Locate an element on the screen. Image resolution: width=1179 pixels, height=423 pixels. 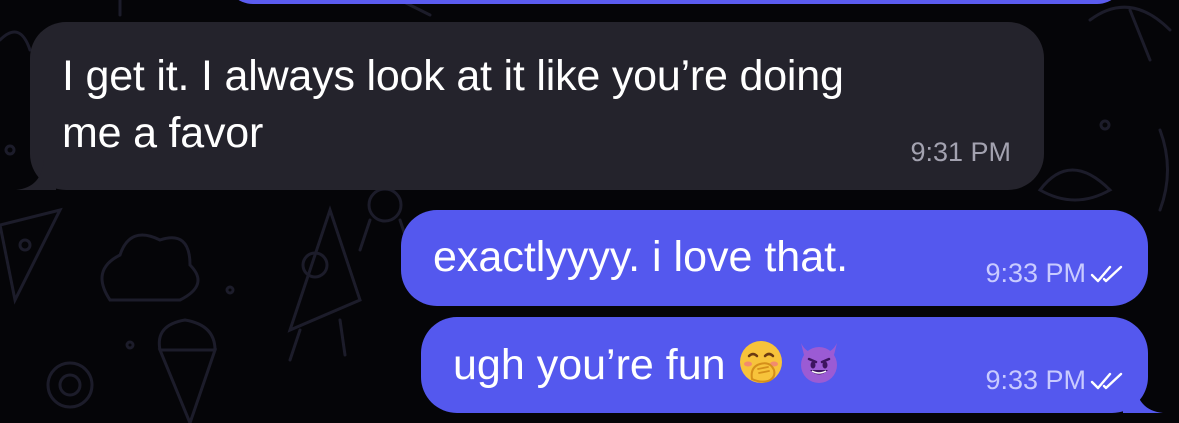
previous-message-bubble-edge is located at coordinates (675, 2).